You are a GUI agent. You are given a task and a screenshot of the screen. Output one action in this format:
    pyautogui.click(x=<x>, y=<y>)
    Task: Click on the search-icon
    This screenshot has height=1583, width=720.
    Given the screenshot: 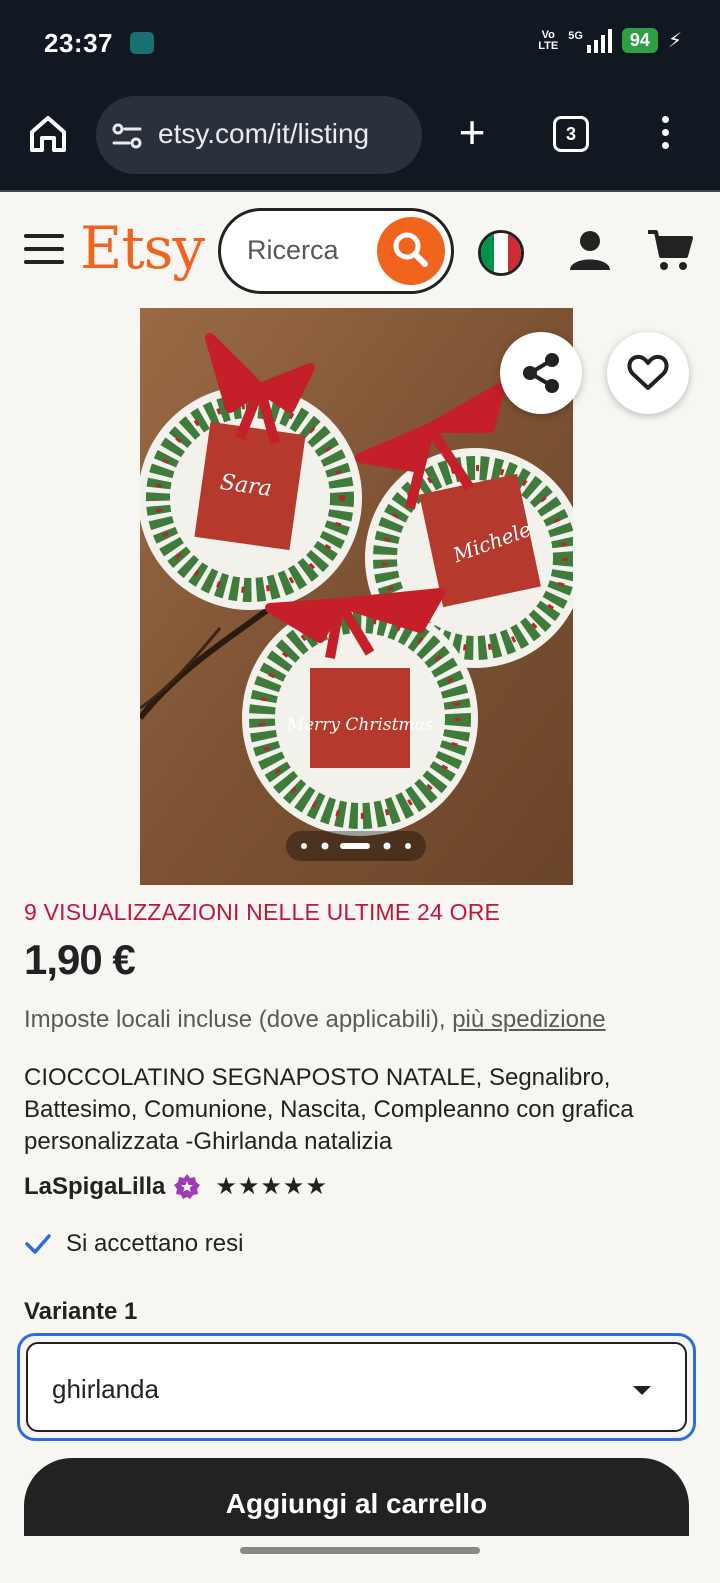 What is the action you would take?
    pyautogui.click(x=410, y=249)
    